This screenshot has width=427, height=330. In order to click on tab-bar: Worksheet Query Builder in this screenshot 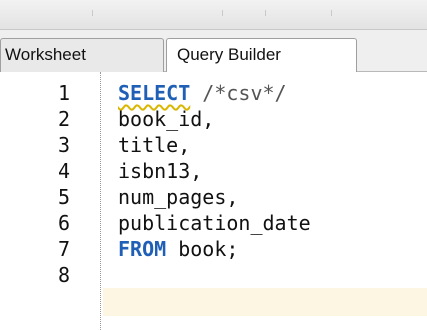, I will do `click(213, 51)`.